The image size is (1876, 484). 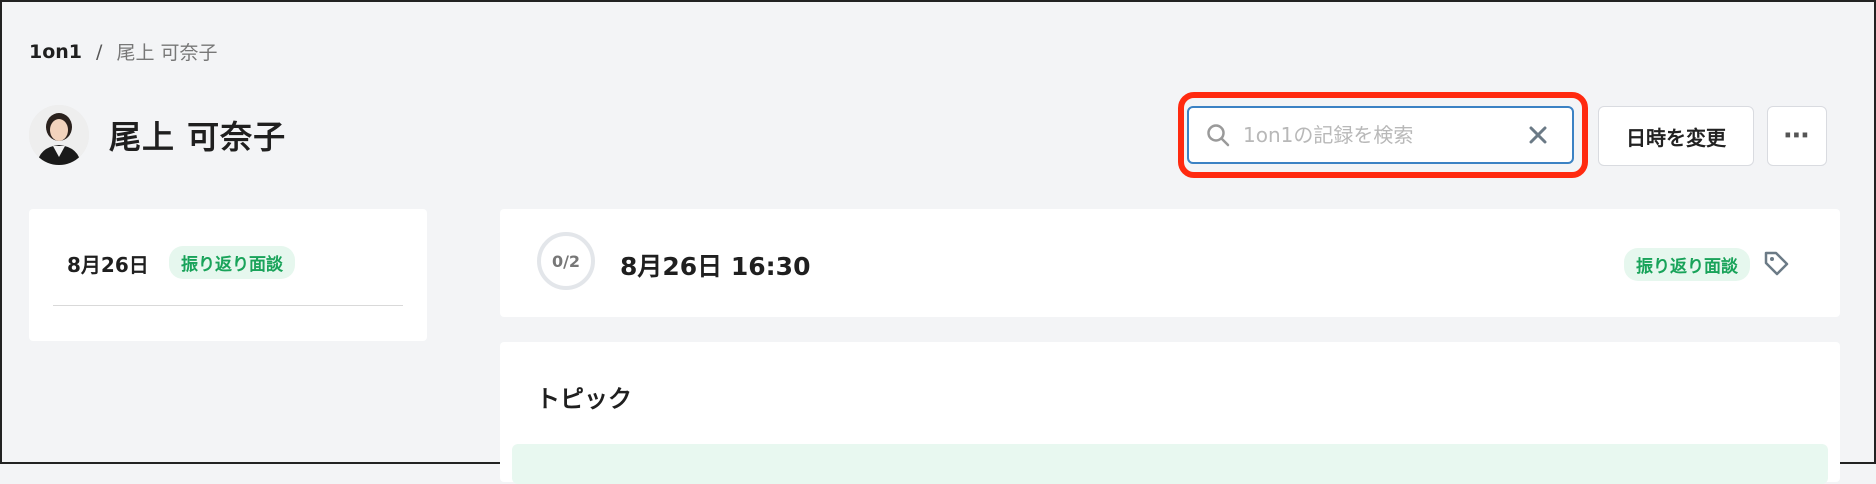 What do you see at coordinates (715, 266) in the screenshot?
I see `session-datetime: 8月26日 16:30` at bounding box center [715, 266].